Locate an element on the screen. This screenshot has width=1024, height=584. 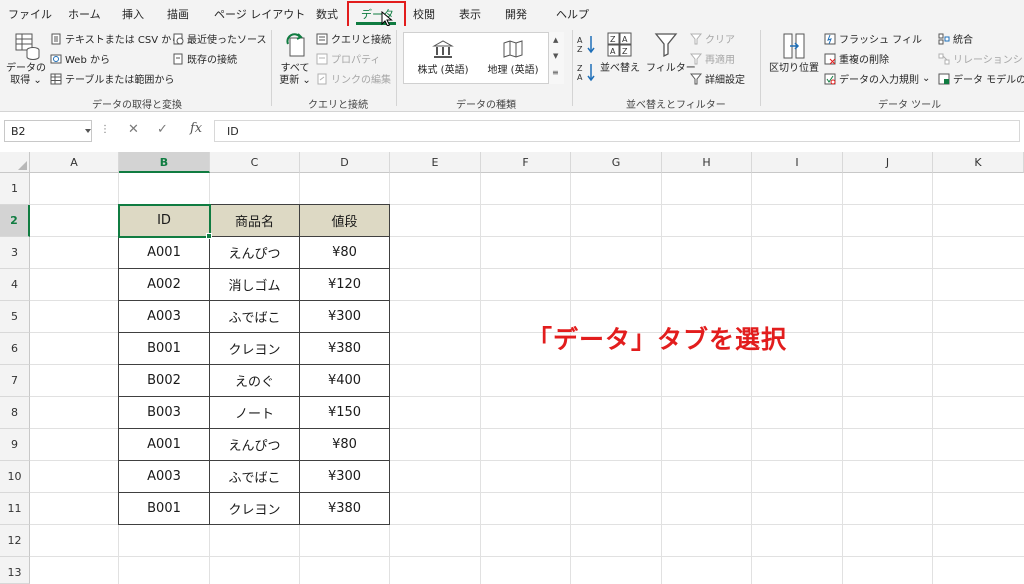
scroll-down-icon: ▼ is located at coordinates (555, 56).